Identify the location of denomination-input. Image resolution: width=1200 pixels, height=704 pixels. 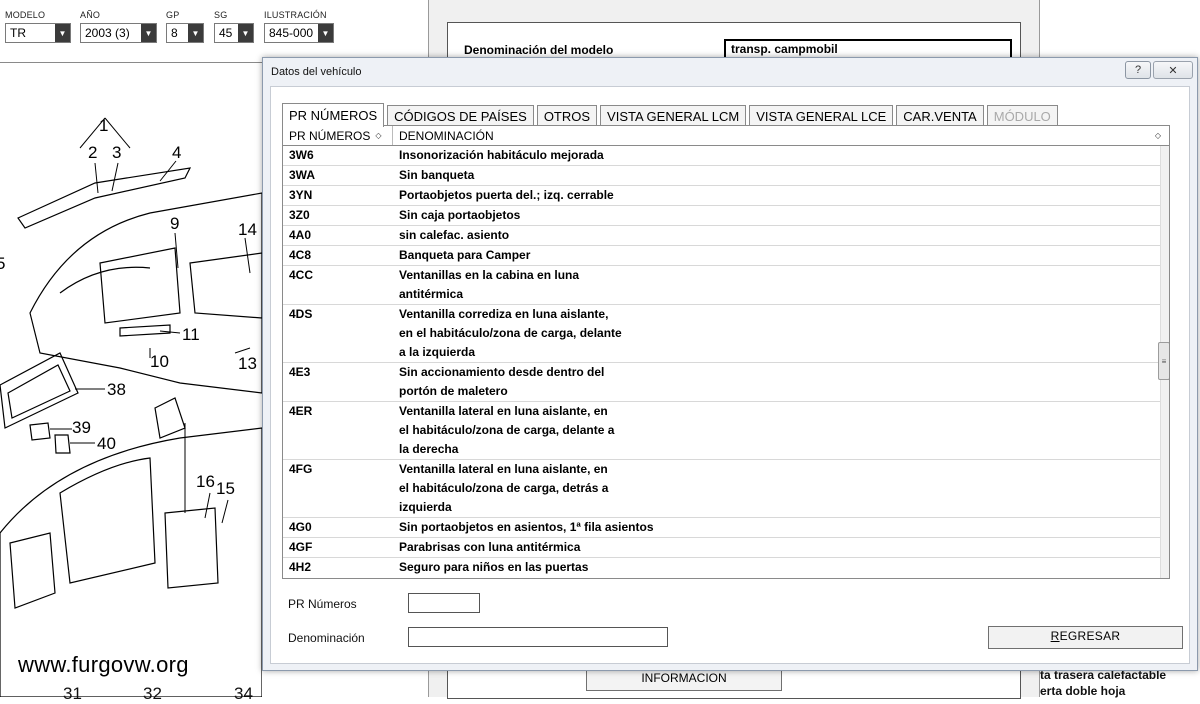
(538, 637).